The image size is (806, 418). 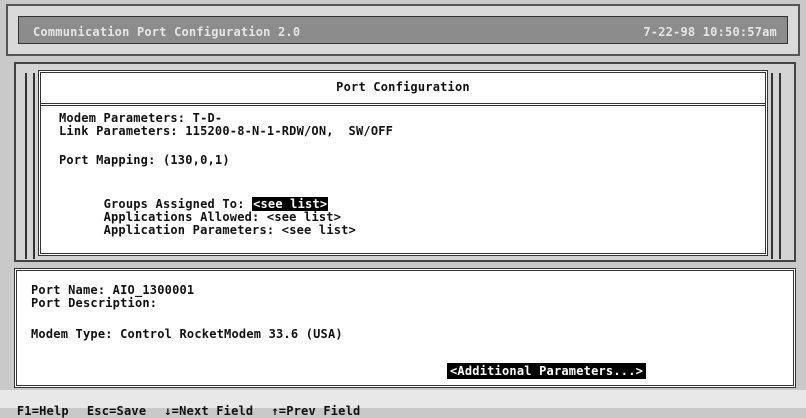 I want to click on application-parameters-row: Application Parameters: <see list>, so click(x=207, y=230).